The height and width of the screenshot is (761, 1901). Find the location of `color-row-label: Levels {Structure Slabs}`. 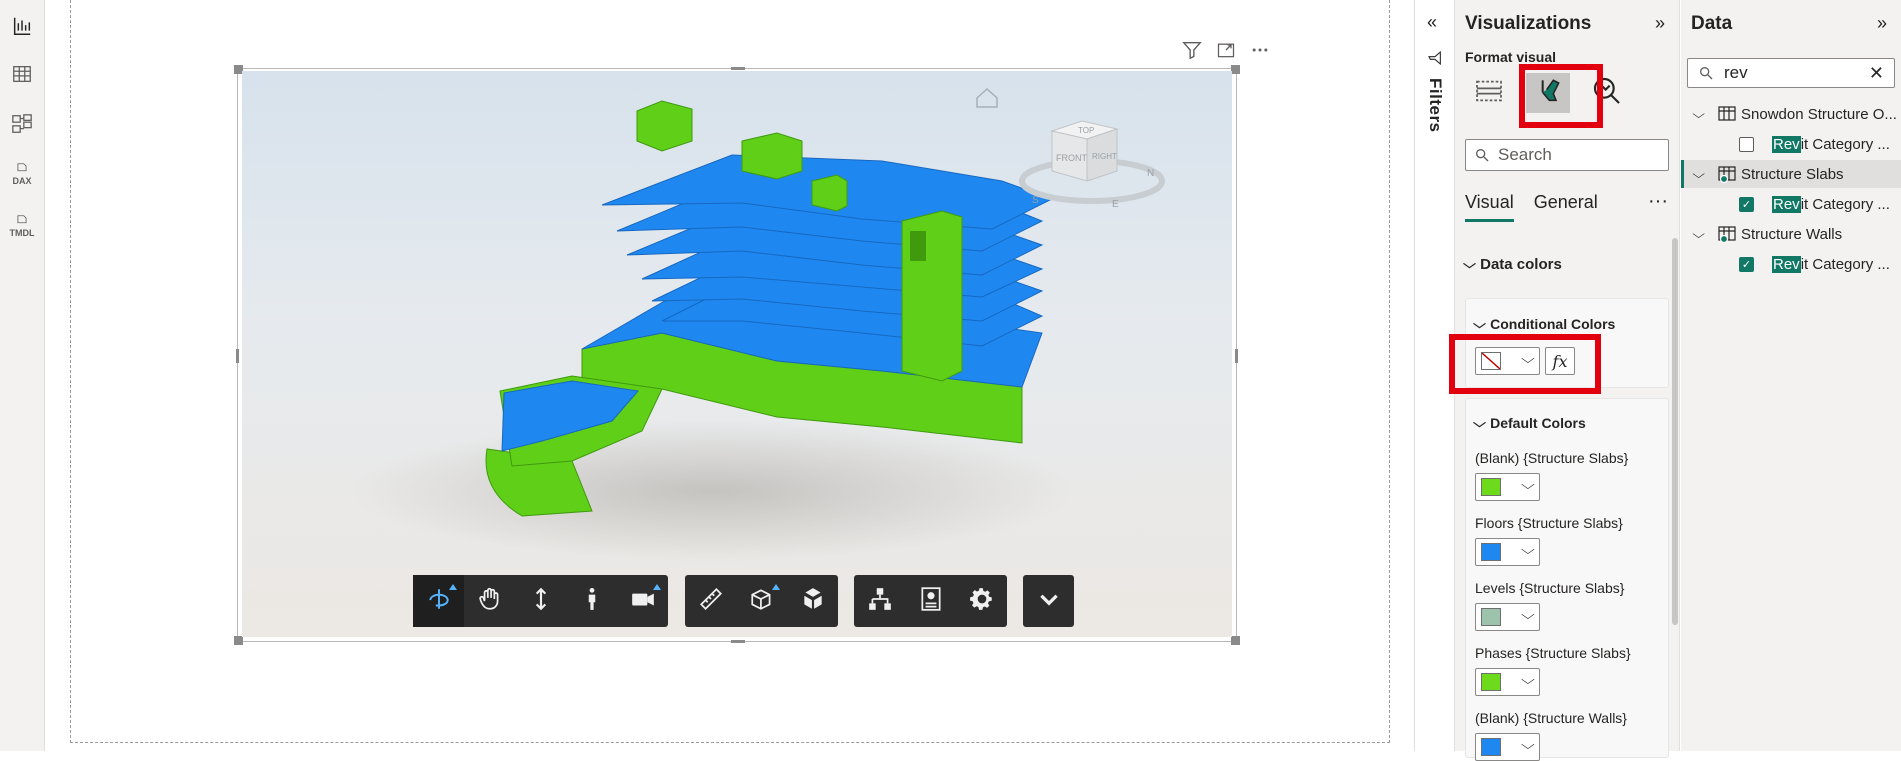

color-row-label: Levels {Structure Slabs} is located at coordinates (1550, 588).